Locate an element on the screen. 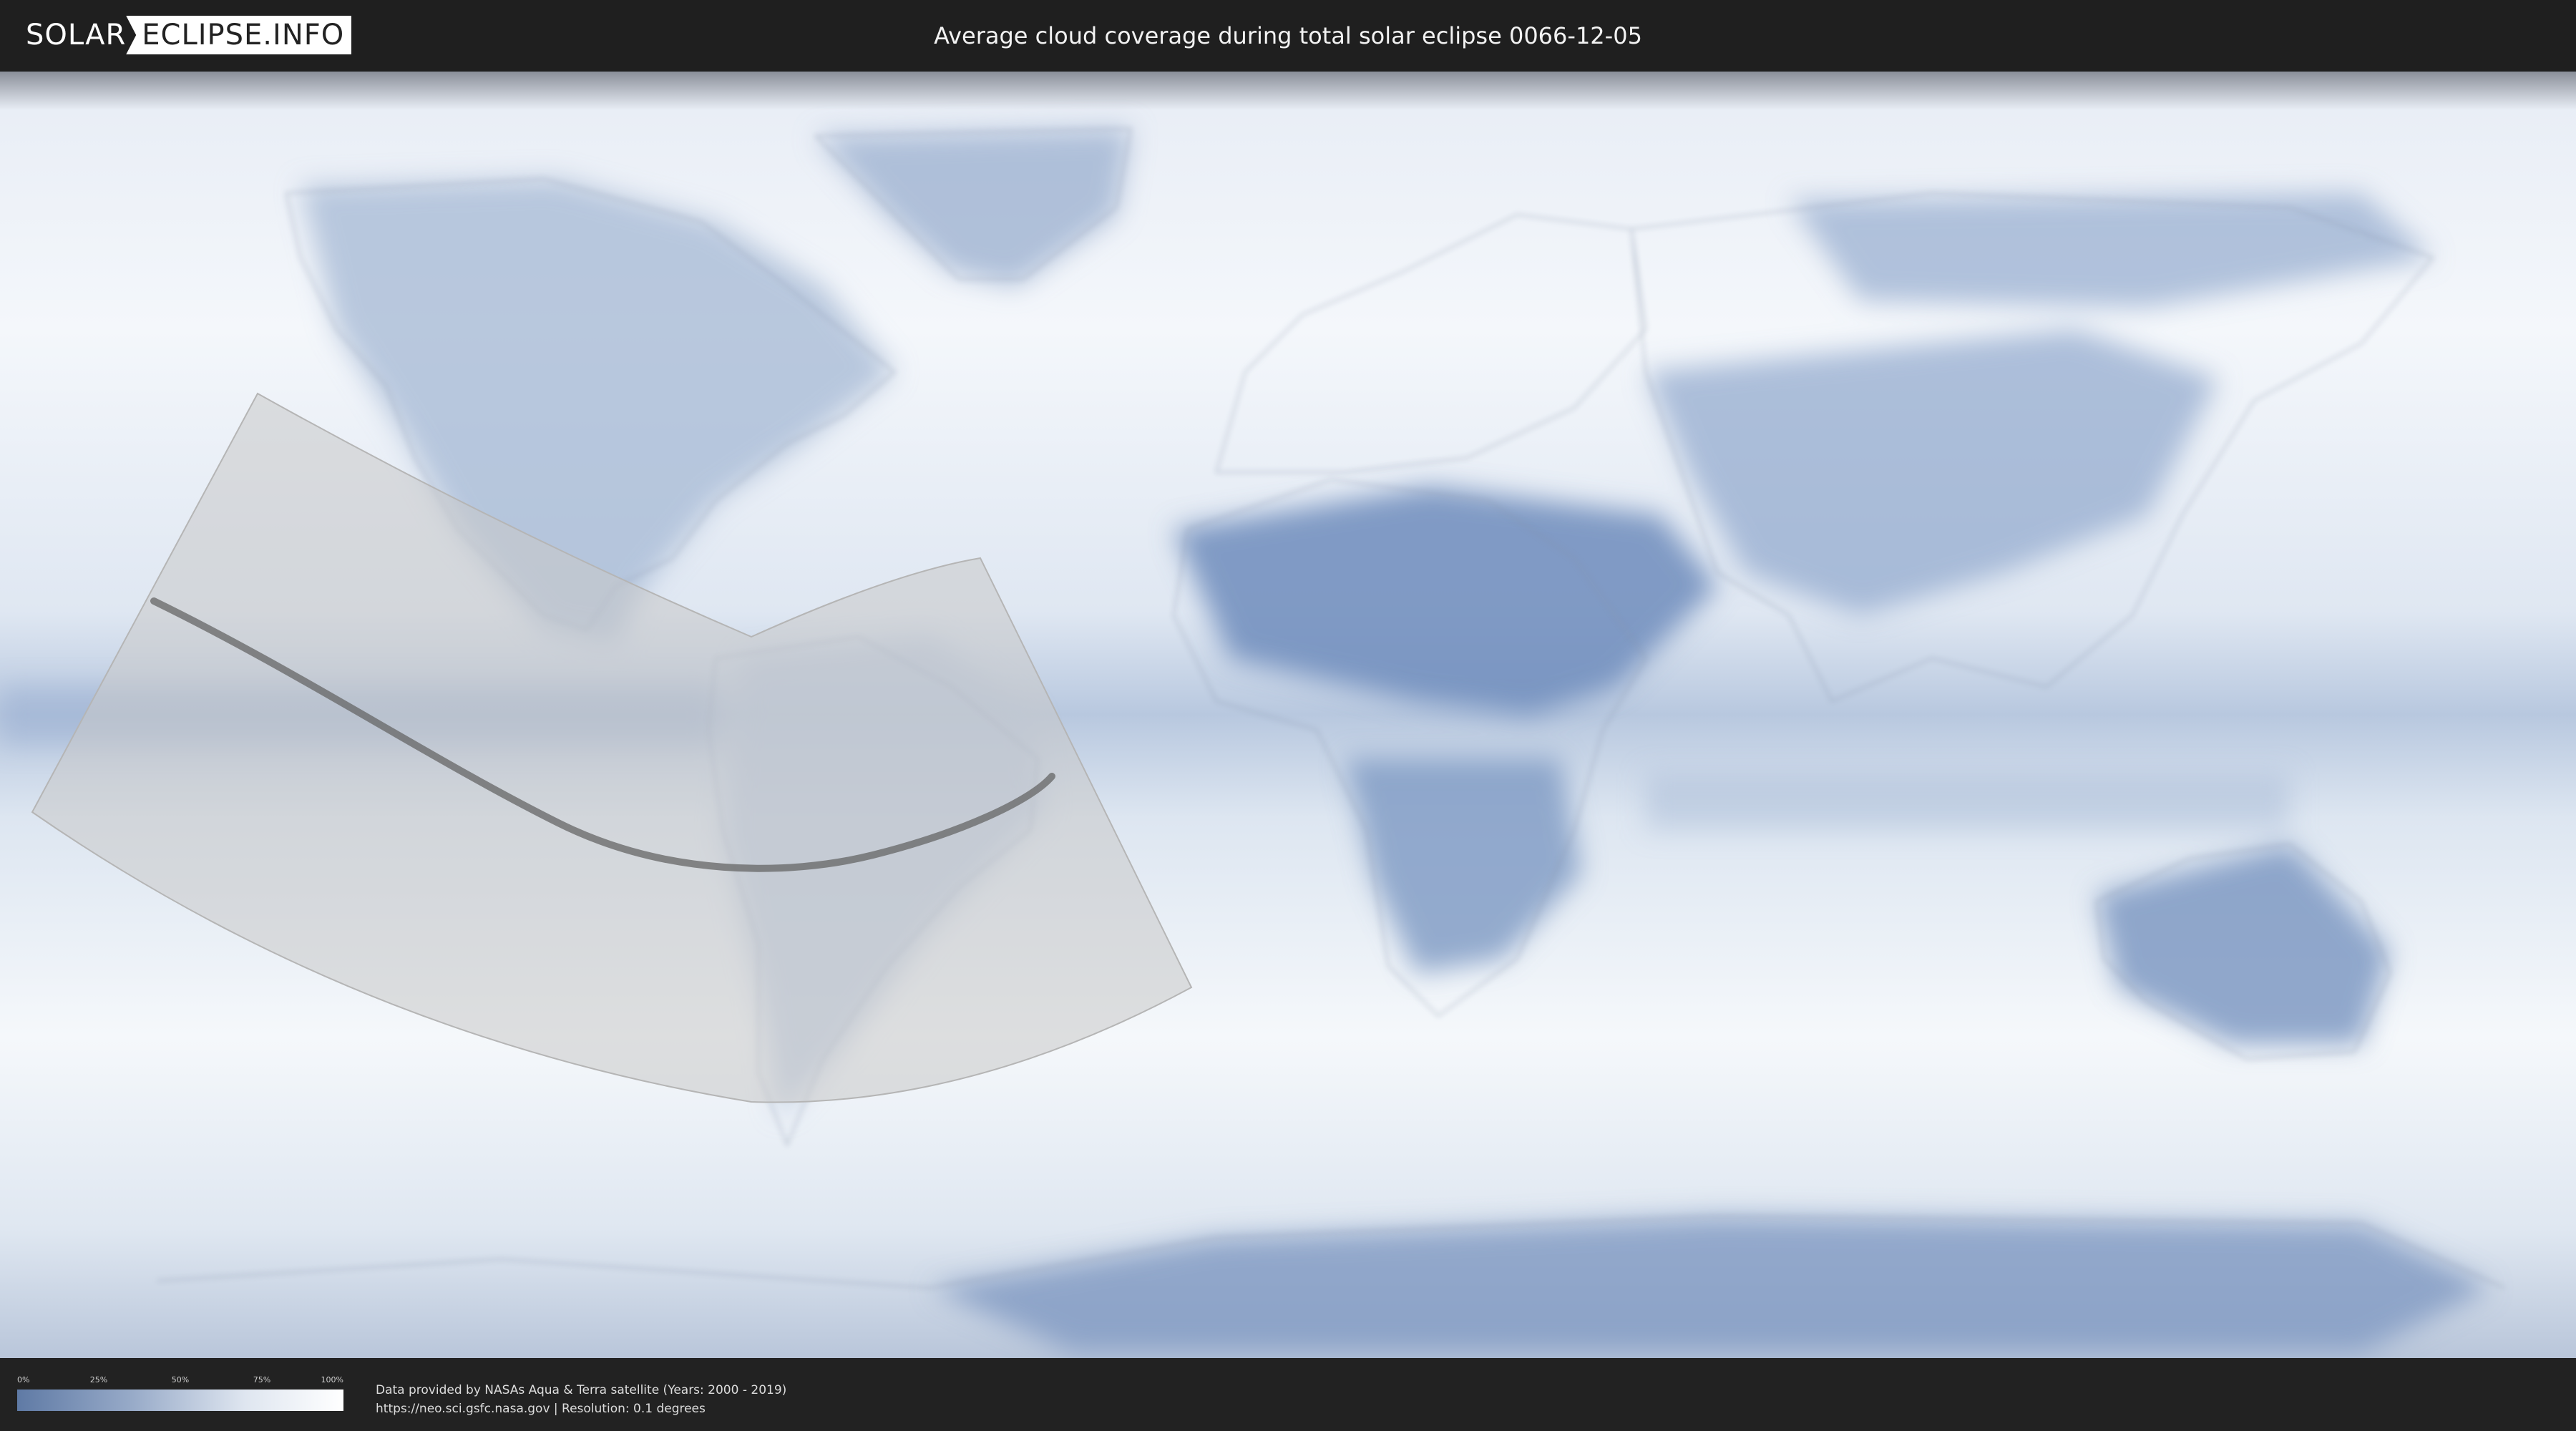 Image resolution: width=2576 pixels, height=1431 pixels. legend-color-bar is located at coordinates (180, 1400).